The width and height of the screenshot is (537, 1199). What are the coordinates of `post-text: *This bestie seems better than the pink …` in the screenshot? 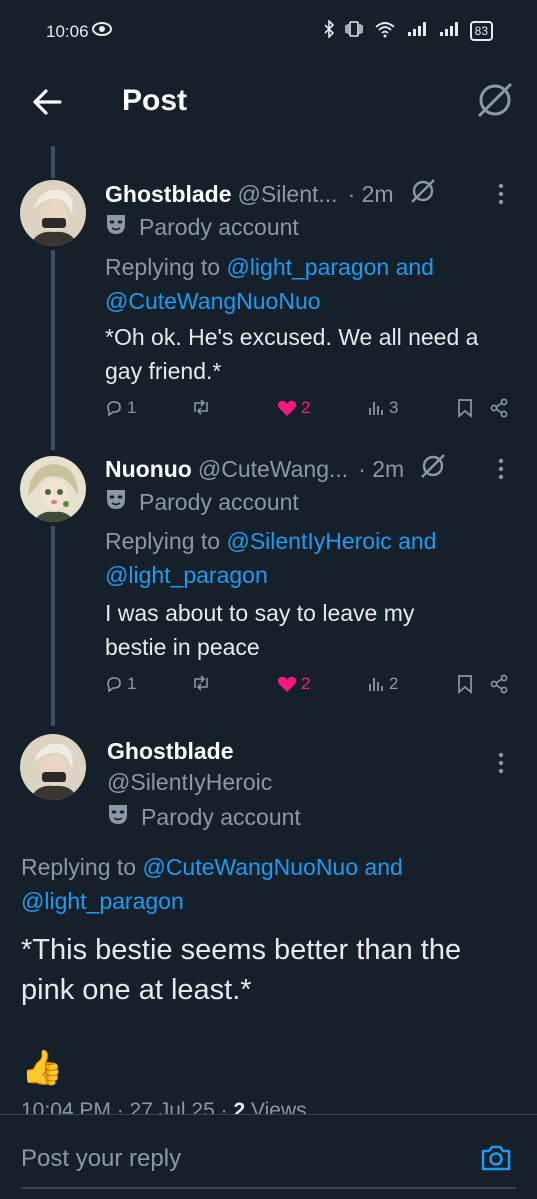 It's located at (271, 970).